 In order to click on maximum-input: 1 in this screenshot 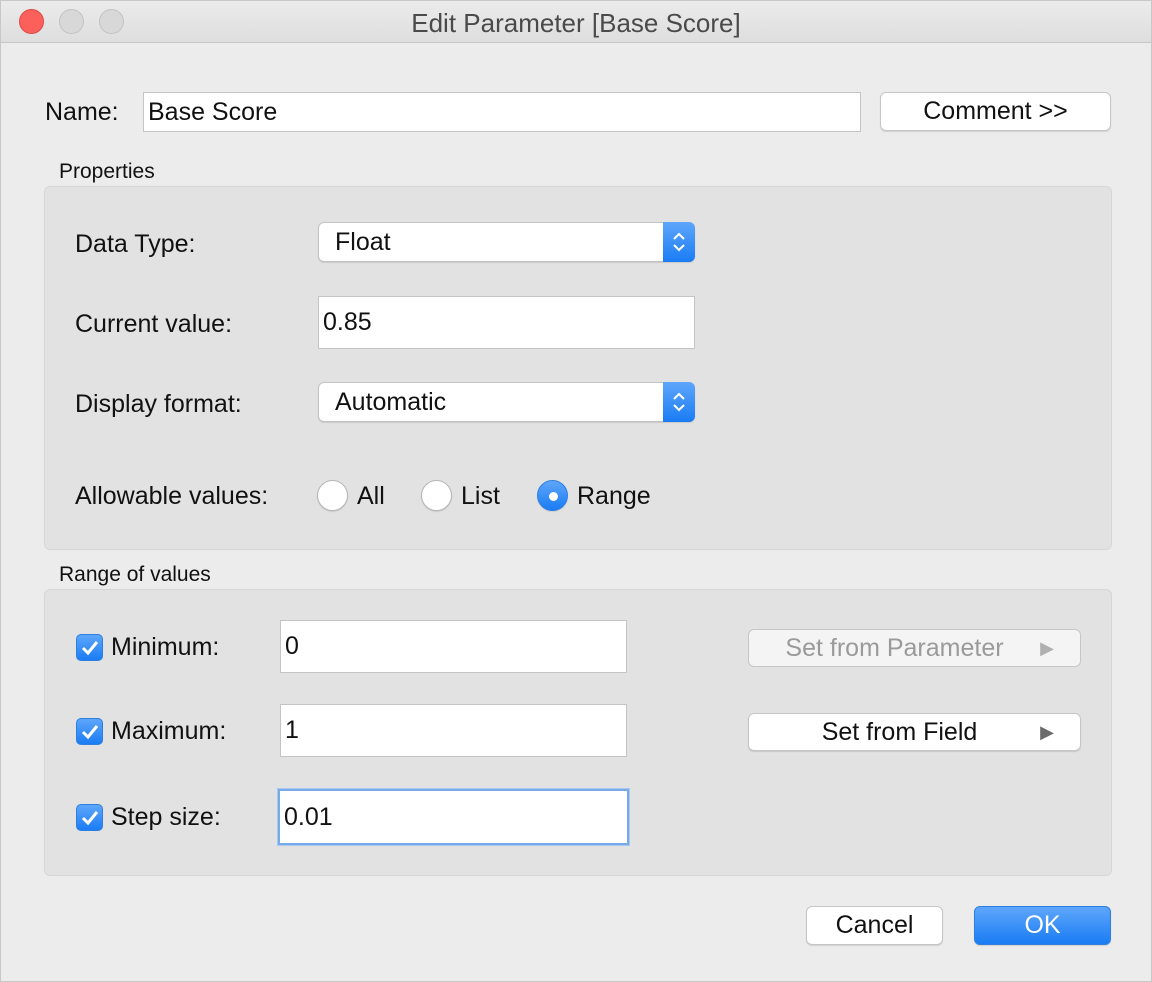, I will do `click(453, 730)`.